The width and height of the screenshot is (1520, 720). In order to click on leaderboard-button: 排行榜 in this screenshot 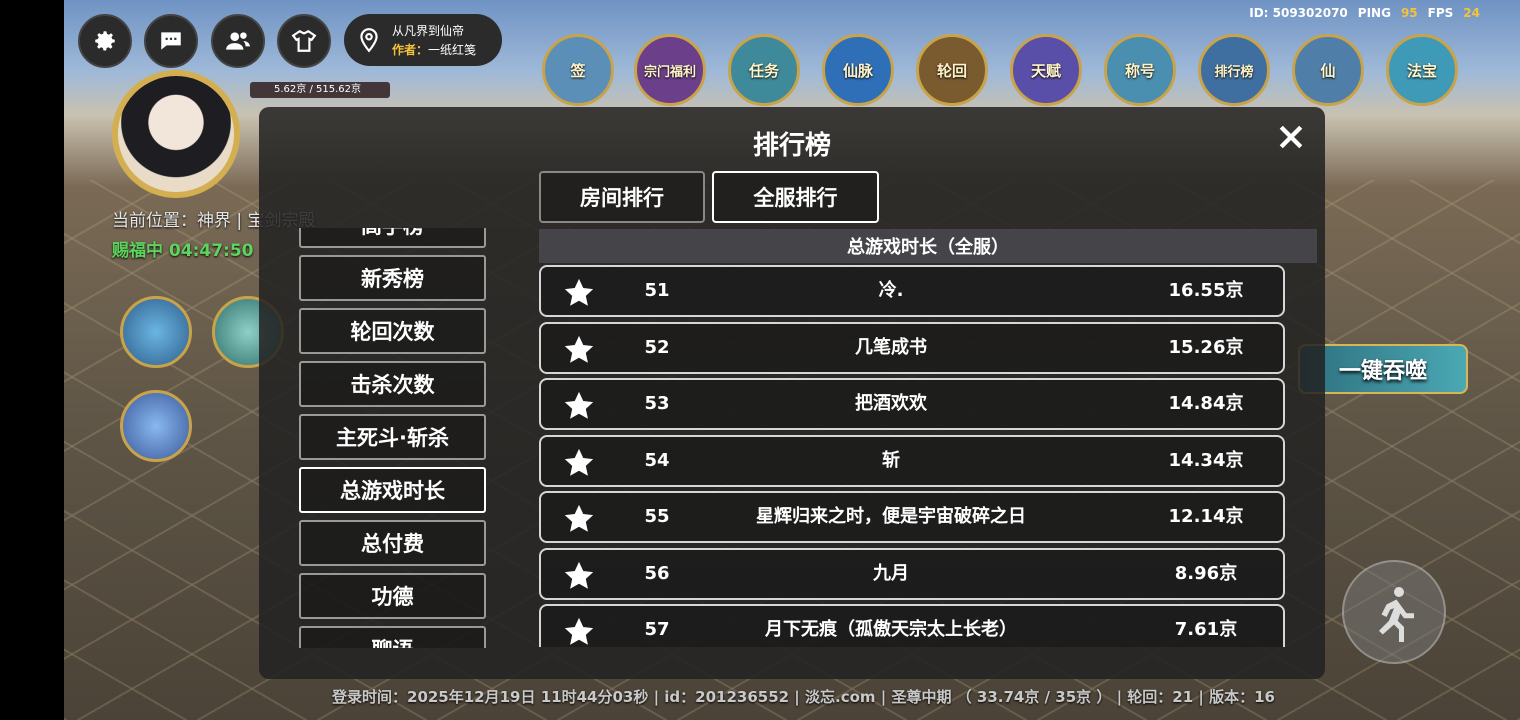, I will do `click(1234, 70)`.